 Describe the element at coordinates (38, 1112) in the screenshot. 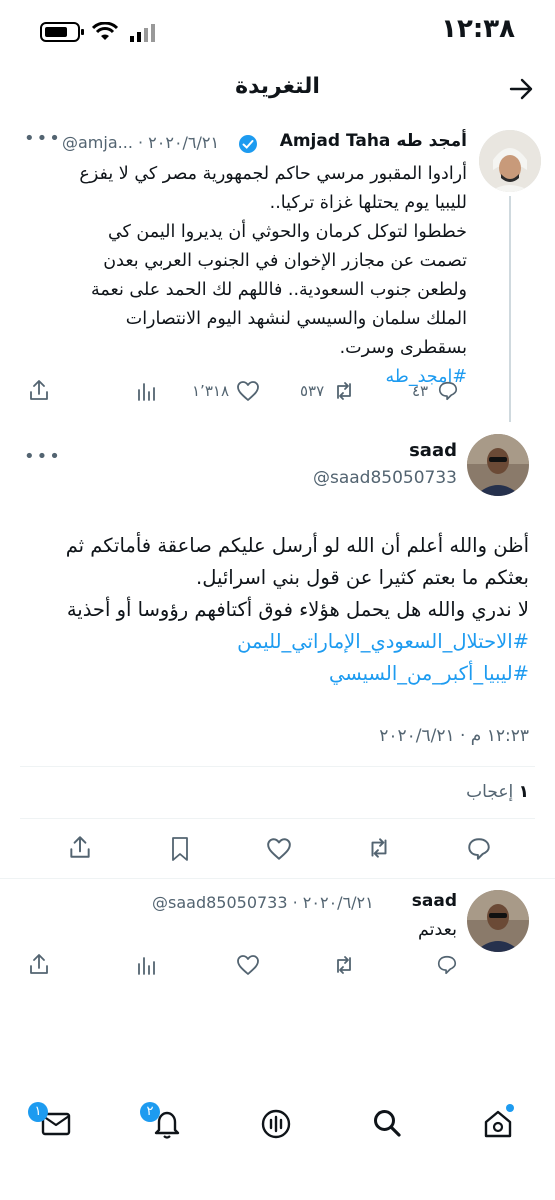

I see `messages-badge: ١` at that location.